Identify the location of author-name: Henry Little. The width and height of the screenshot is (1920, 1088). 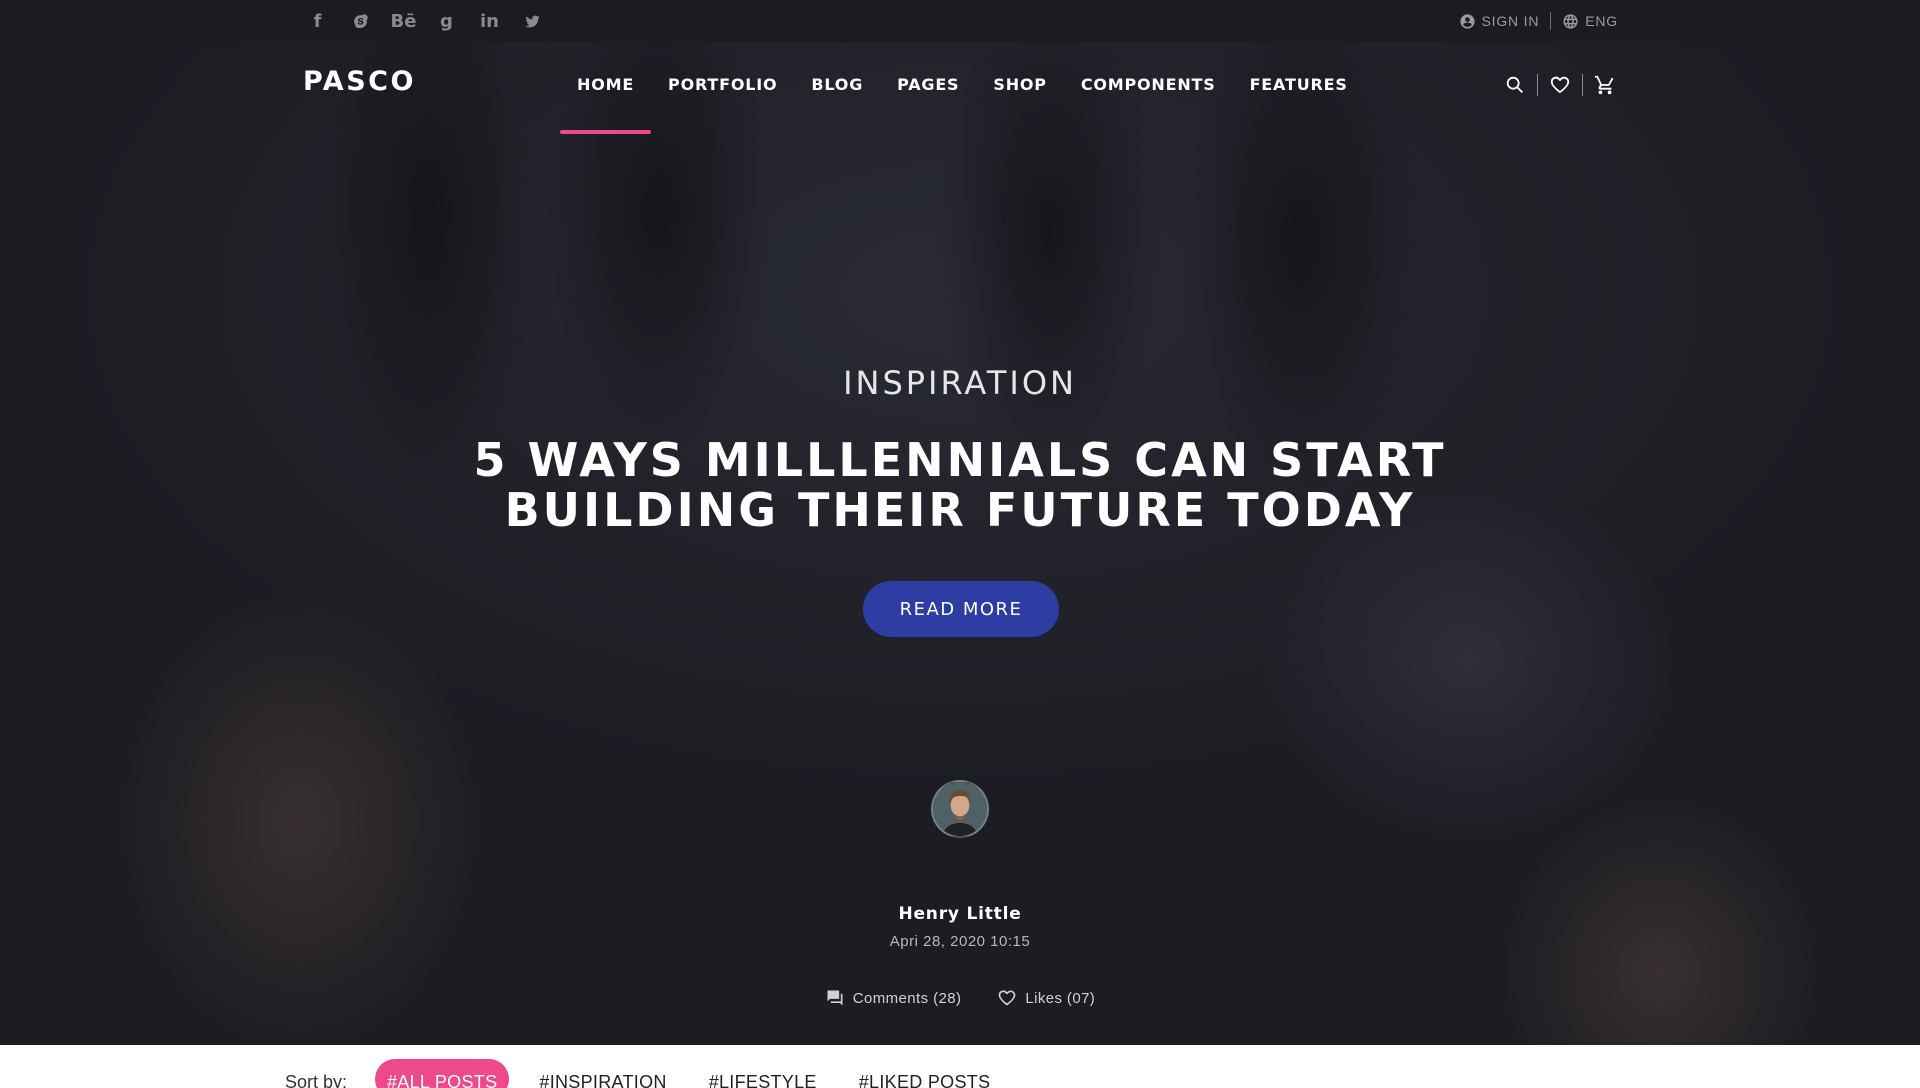
(960, 914).